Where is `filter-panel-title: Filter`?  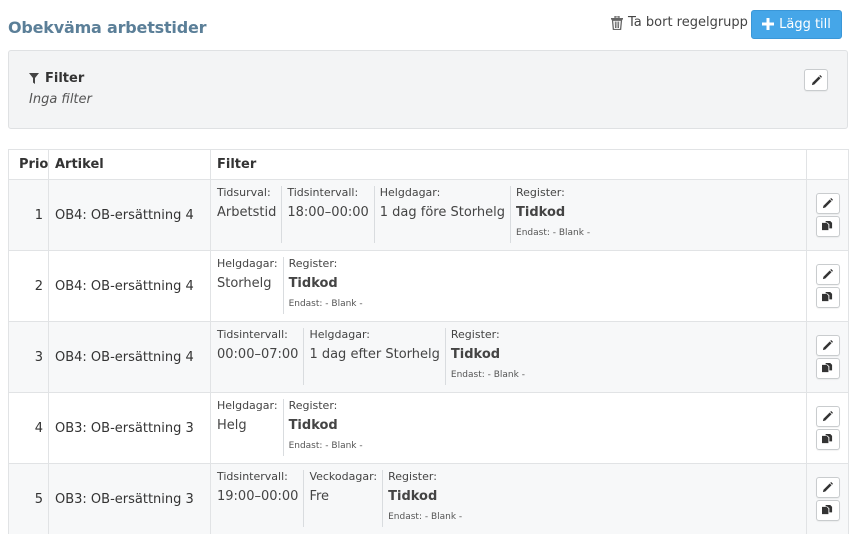
filter-panel-title: Filter is located at coordinates (56, 78).